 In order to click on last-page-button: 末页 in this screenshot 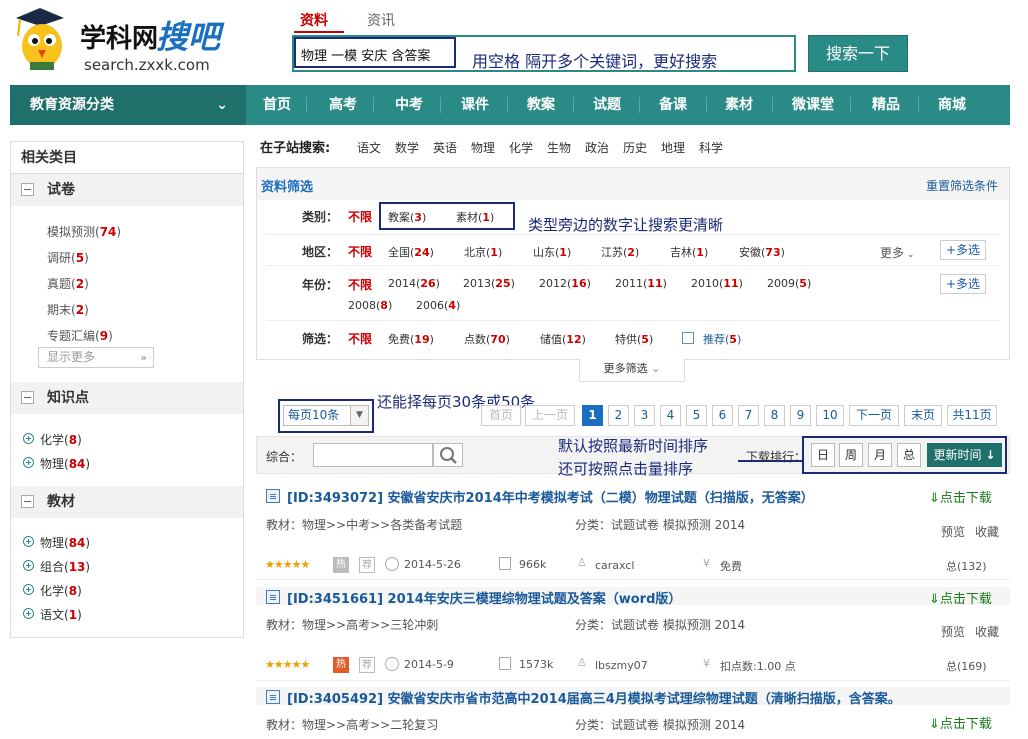, I will do `click(923, 415)`.